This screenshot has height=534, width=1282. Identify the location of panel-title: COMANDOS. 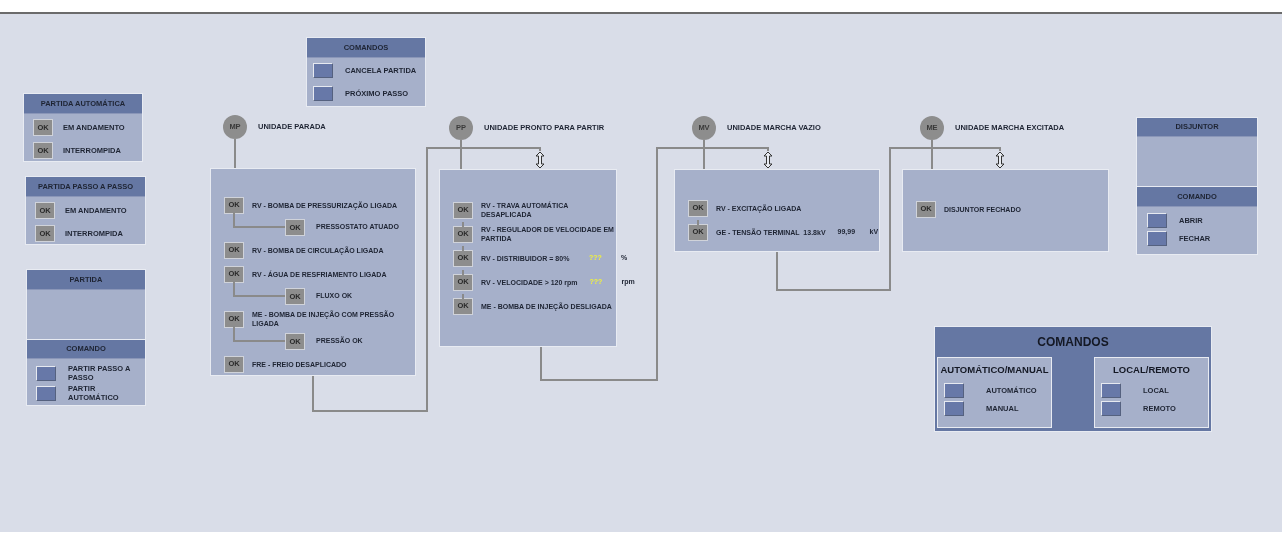
(1073, 342).